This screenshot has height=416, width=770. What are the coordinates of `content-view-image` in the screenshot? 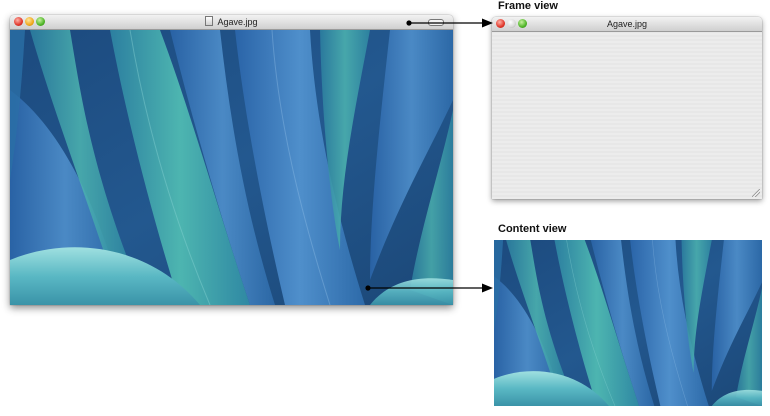 It's located at (628, 323).